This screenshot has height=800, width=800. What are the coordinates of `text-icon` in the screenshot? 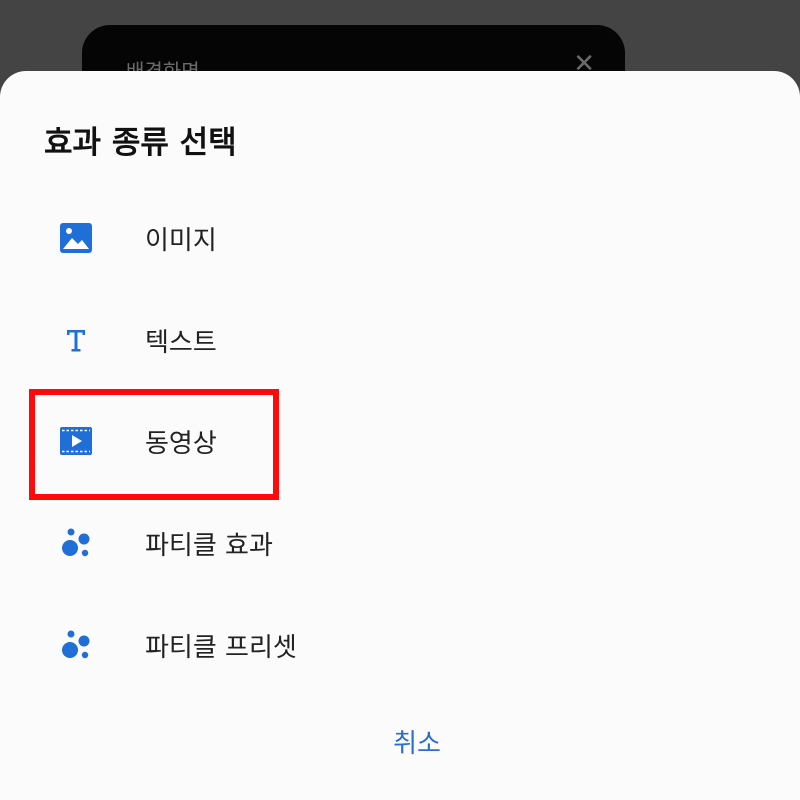 It's located at (76, 340).